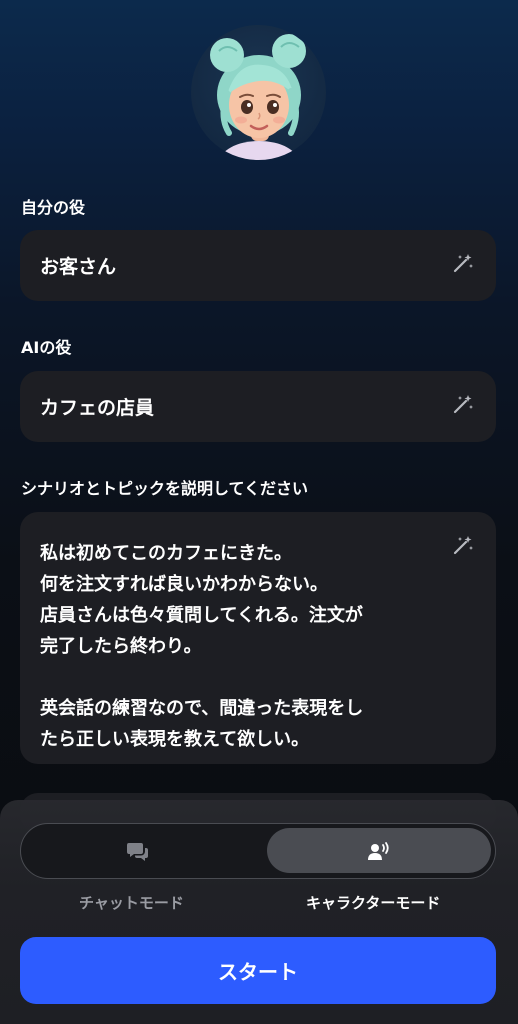 The width and height of the screenshot is (518, 1024). I want to click on character-avatar, so click(258, 92).